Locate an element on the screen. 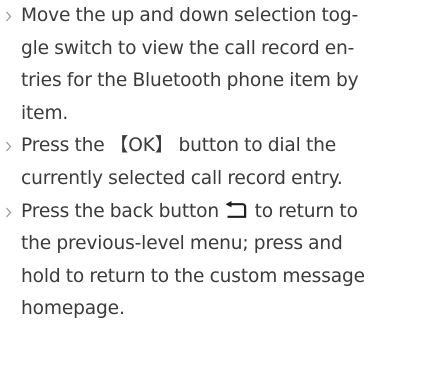 The image size is (428, 377). instruction-3-line-2: the previous-level menu; press and is located at coordinates (182, 244).